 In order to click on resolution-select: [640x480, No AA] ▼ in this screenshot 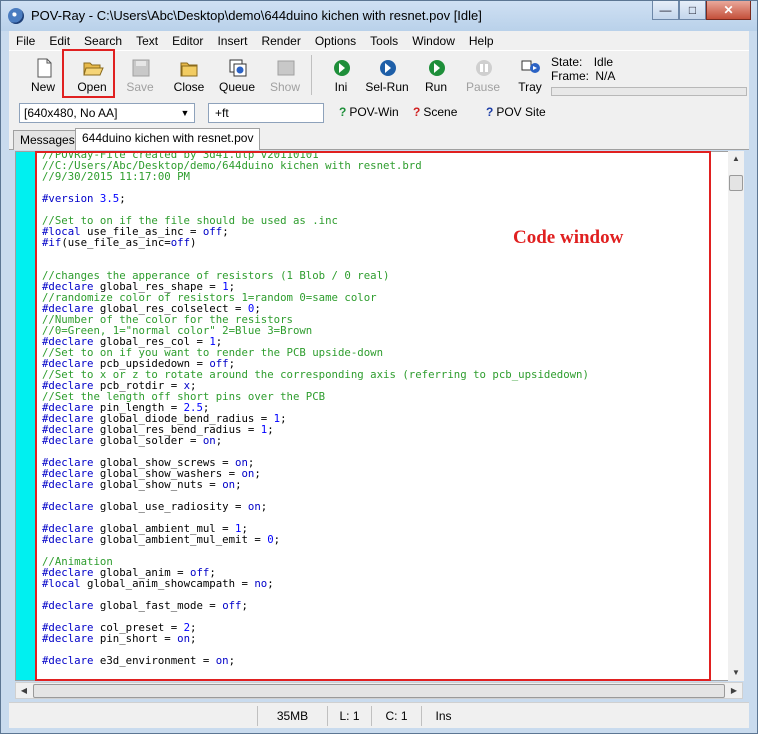, I will do `click(107, 113)`.